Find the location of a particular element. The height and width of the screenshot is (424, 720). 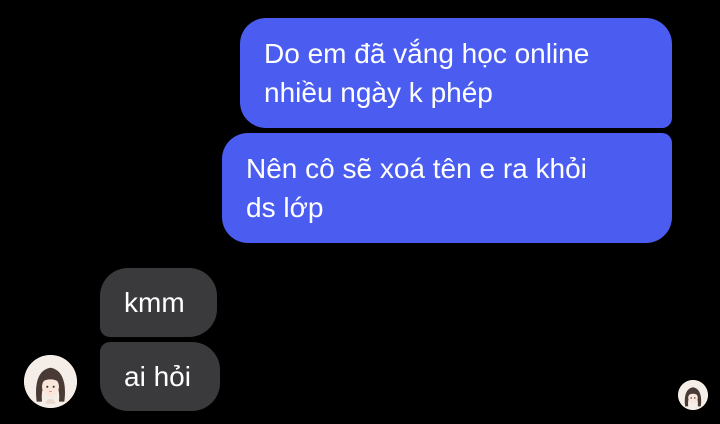

incoming-message-bubble: kmm is located at coordinates (158, 302).